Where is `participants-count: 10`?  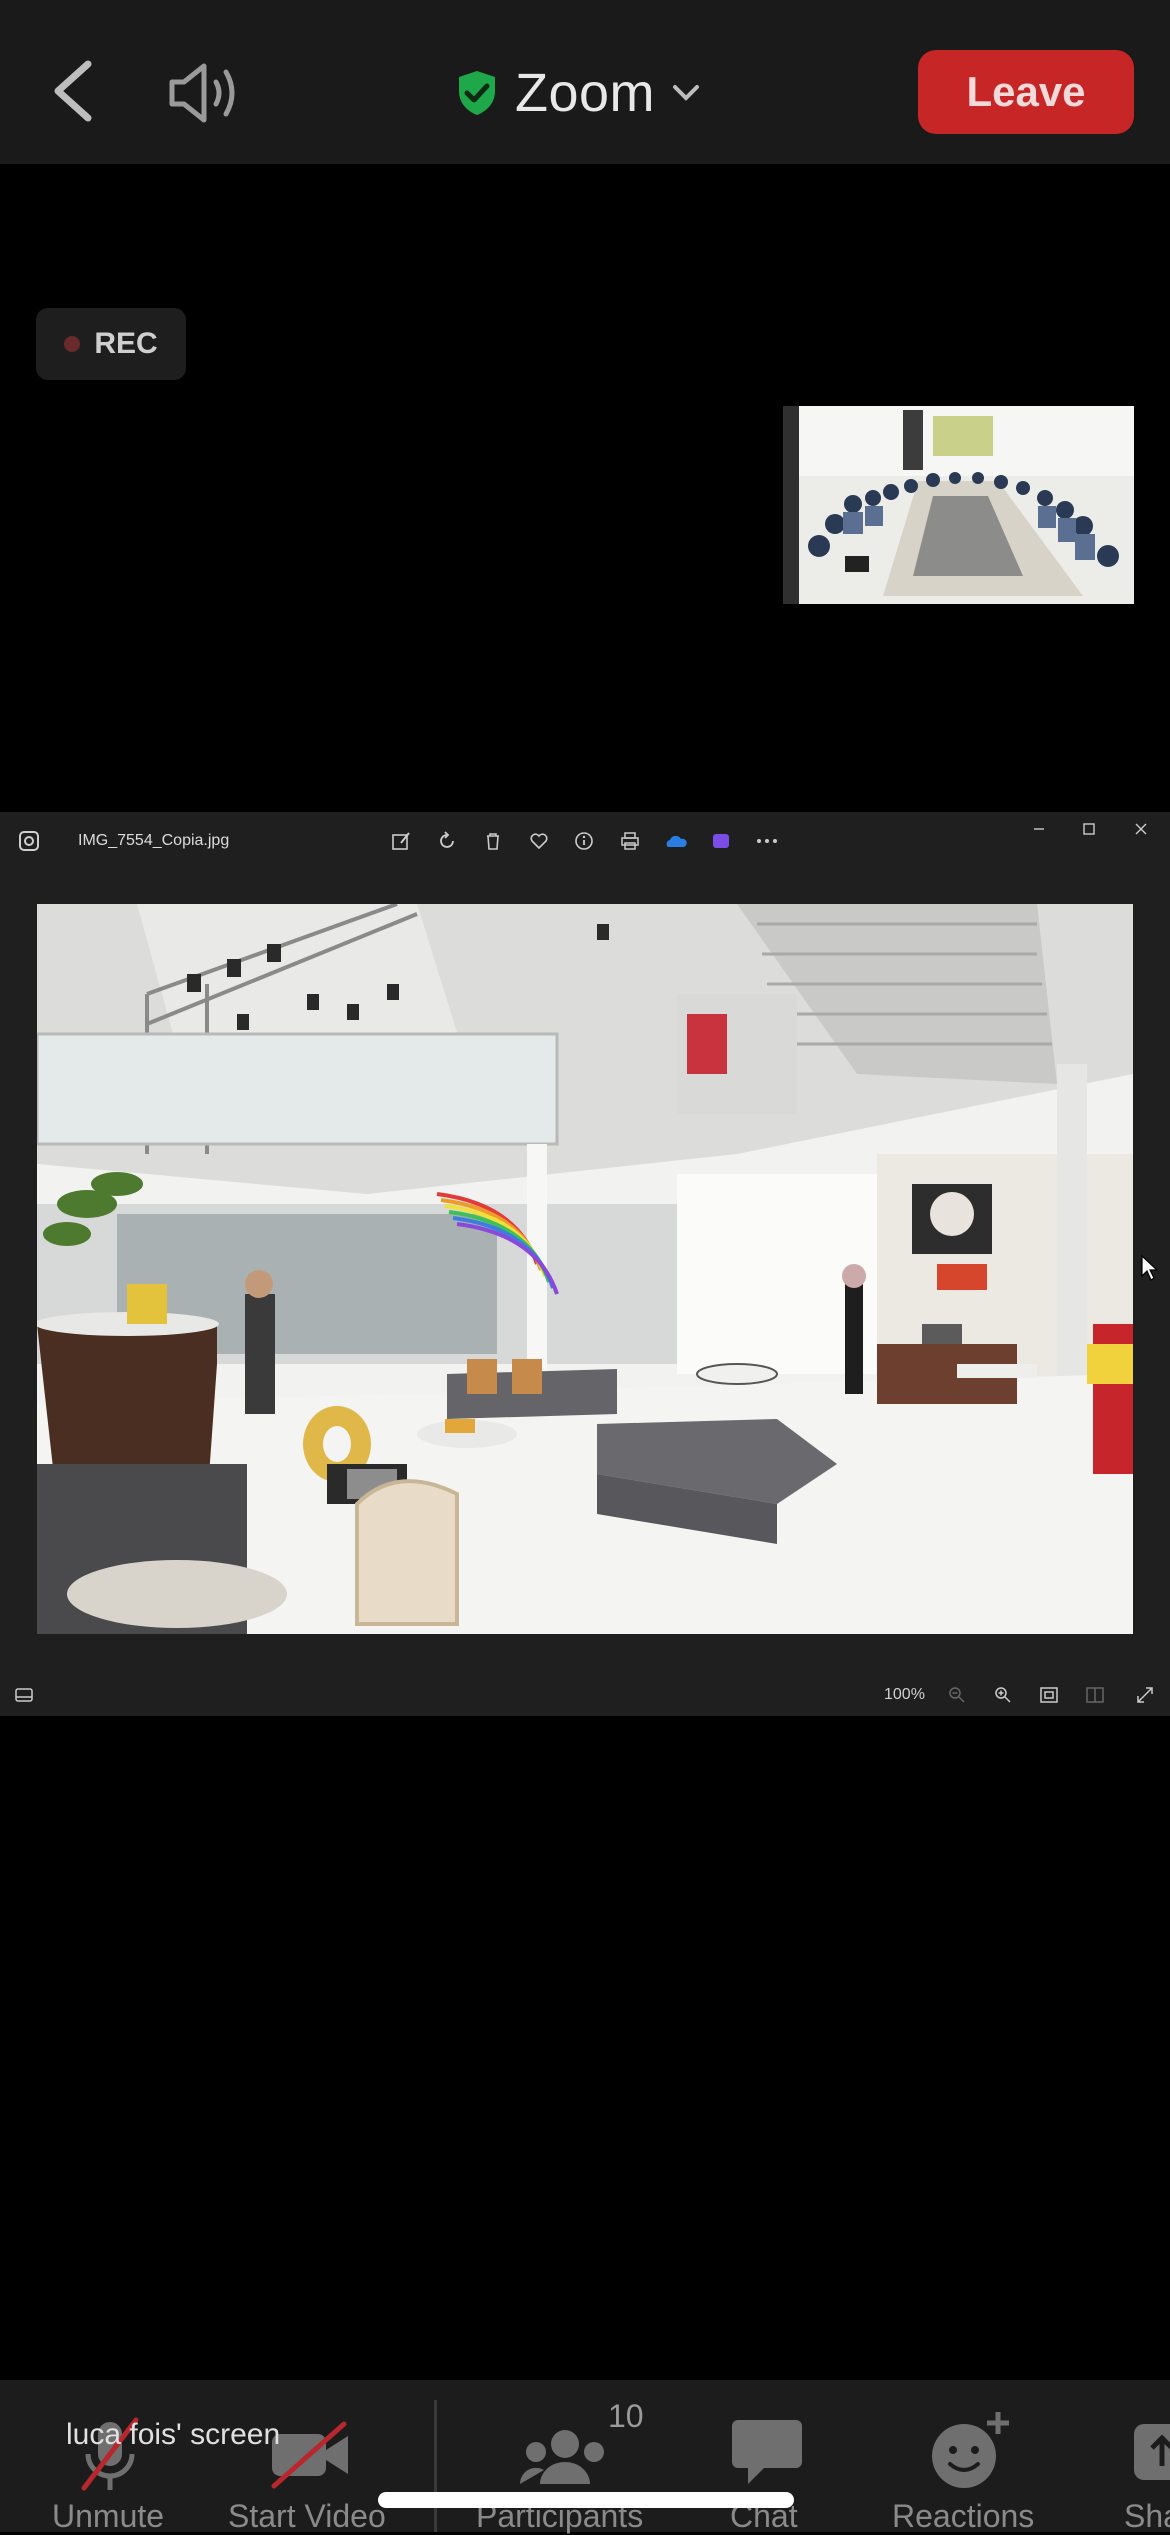
participants-count: 10 is located at coordinates (626, 2416).